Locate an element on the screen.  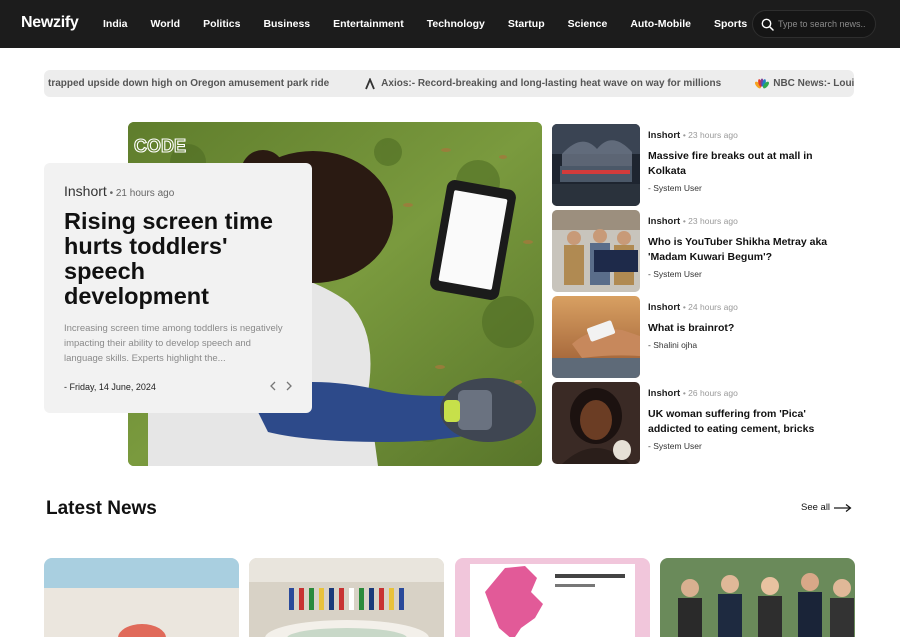
see-all-link: See all is located at coordinates (826, 507).